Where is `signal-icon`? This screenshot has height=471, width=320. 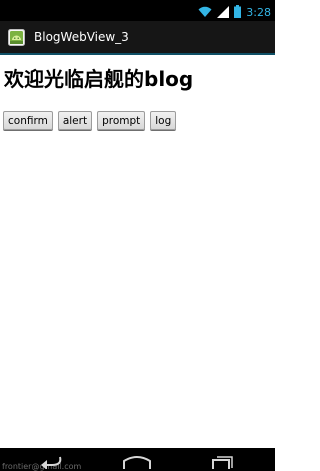 signal-icon is located at coordinates (223, 12).